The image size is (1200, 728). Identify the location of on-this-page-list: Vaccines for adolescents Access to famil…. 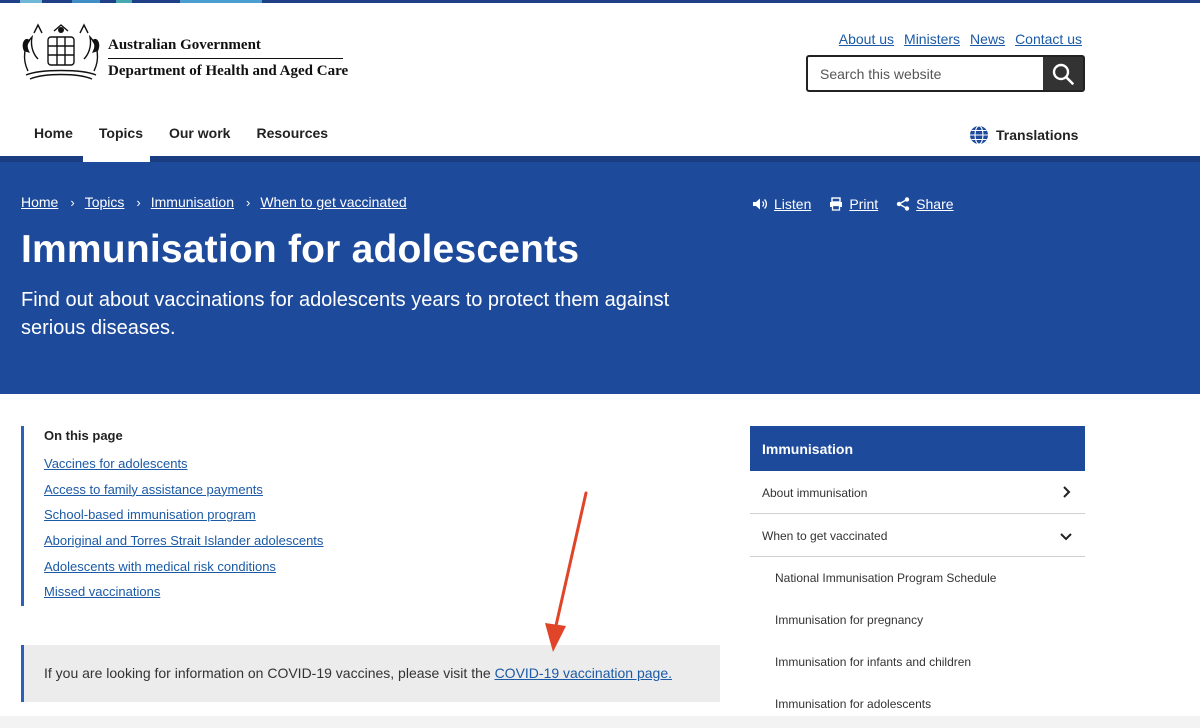
(212, 533).